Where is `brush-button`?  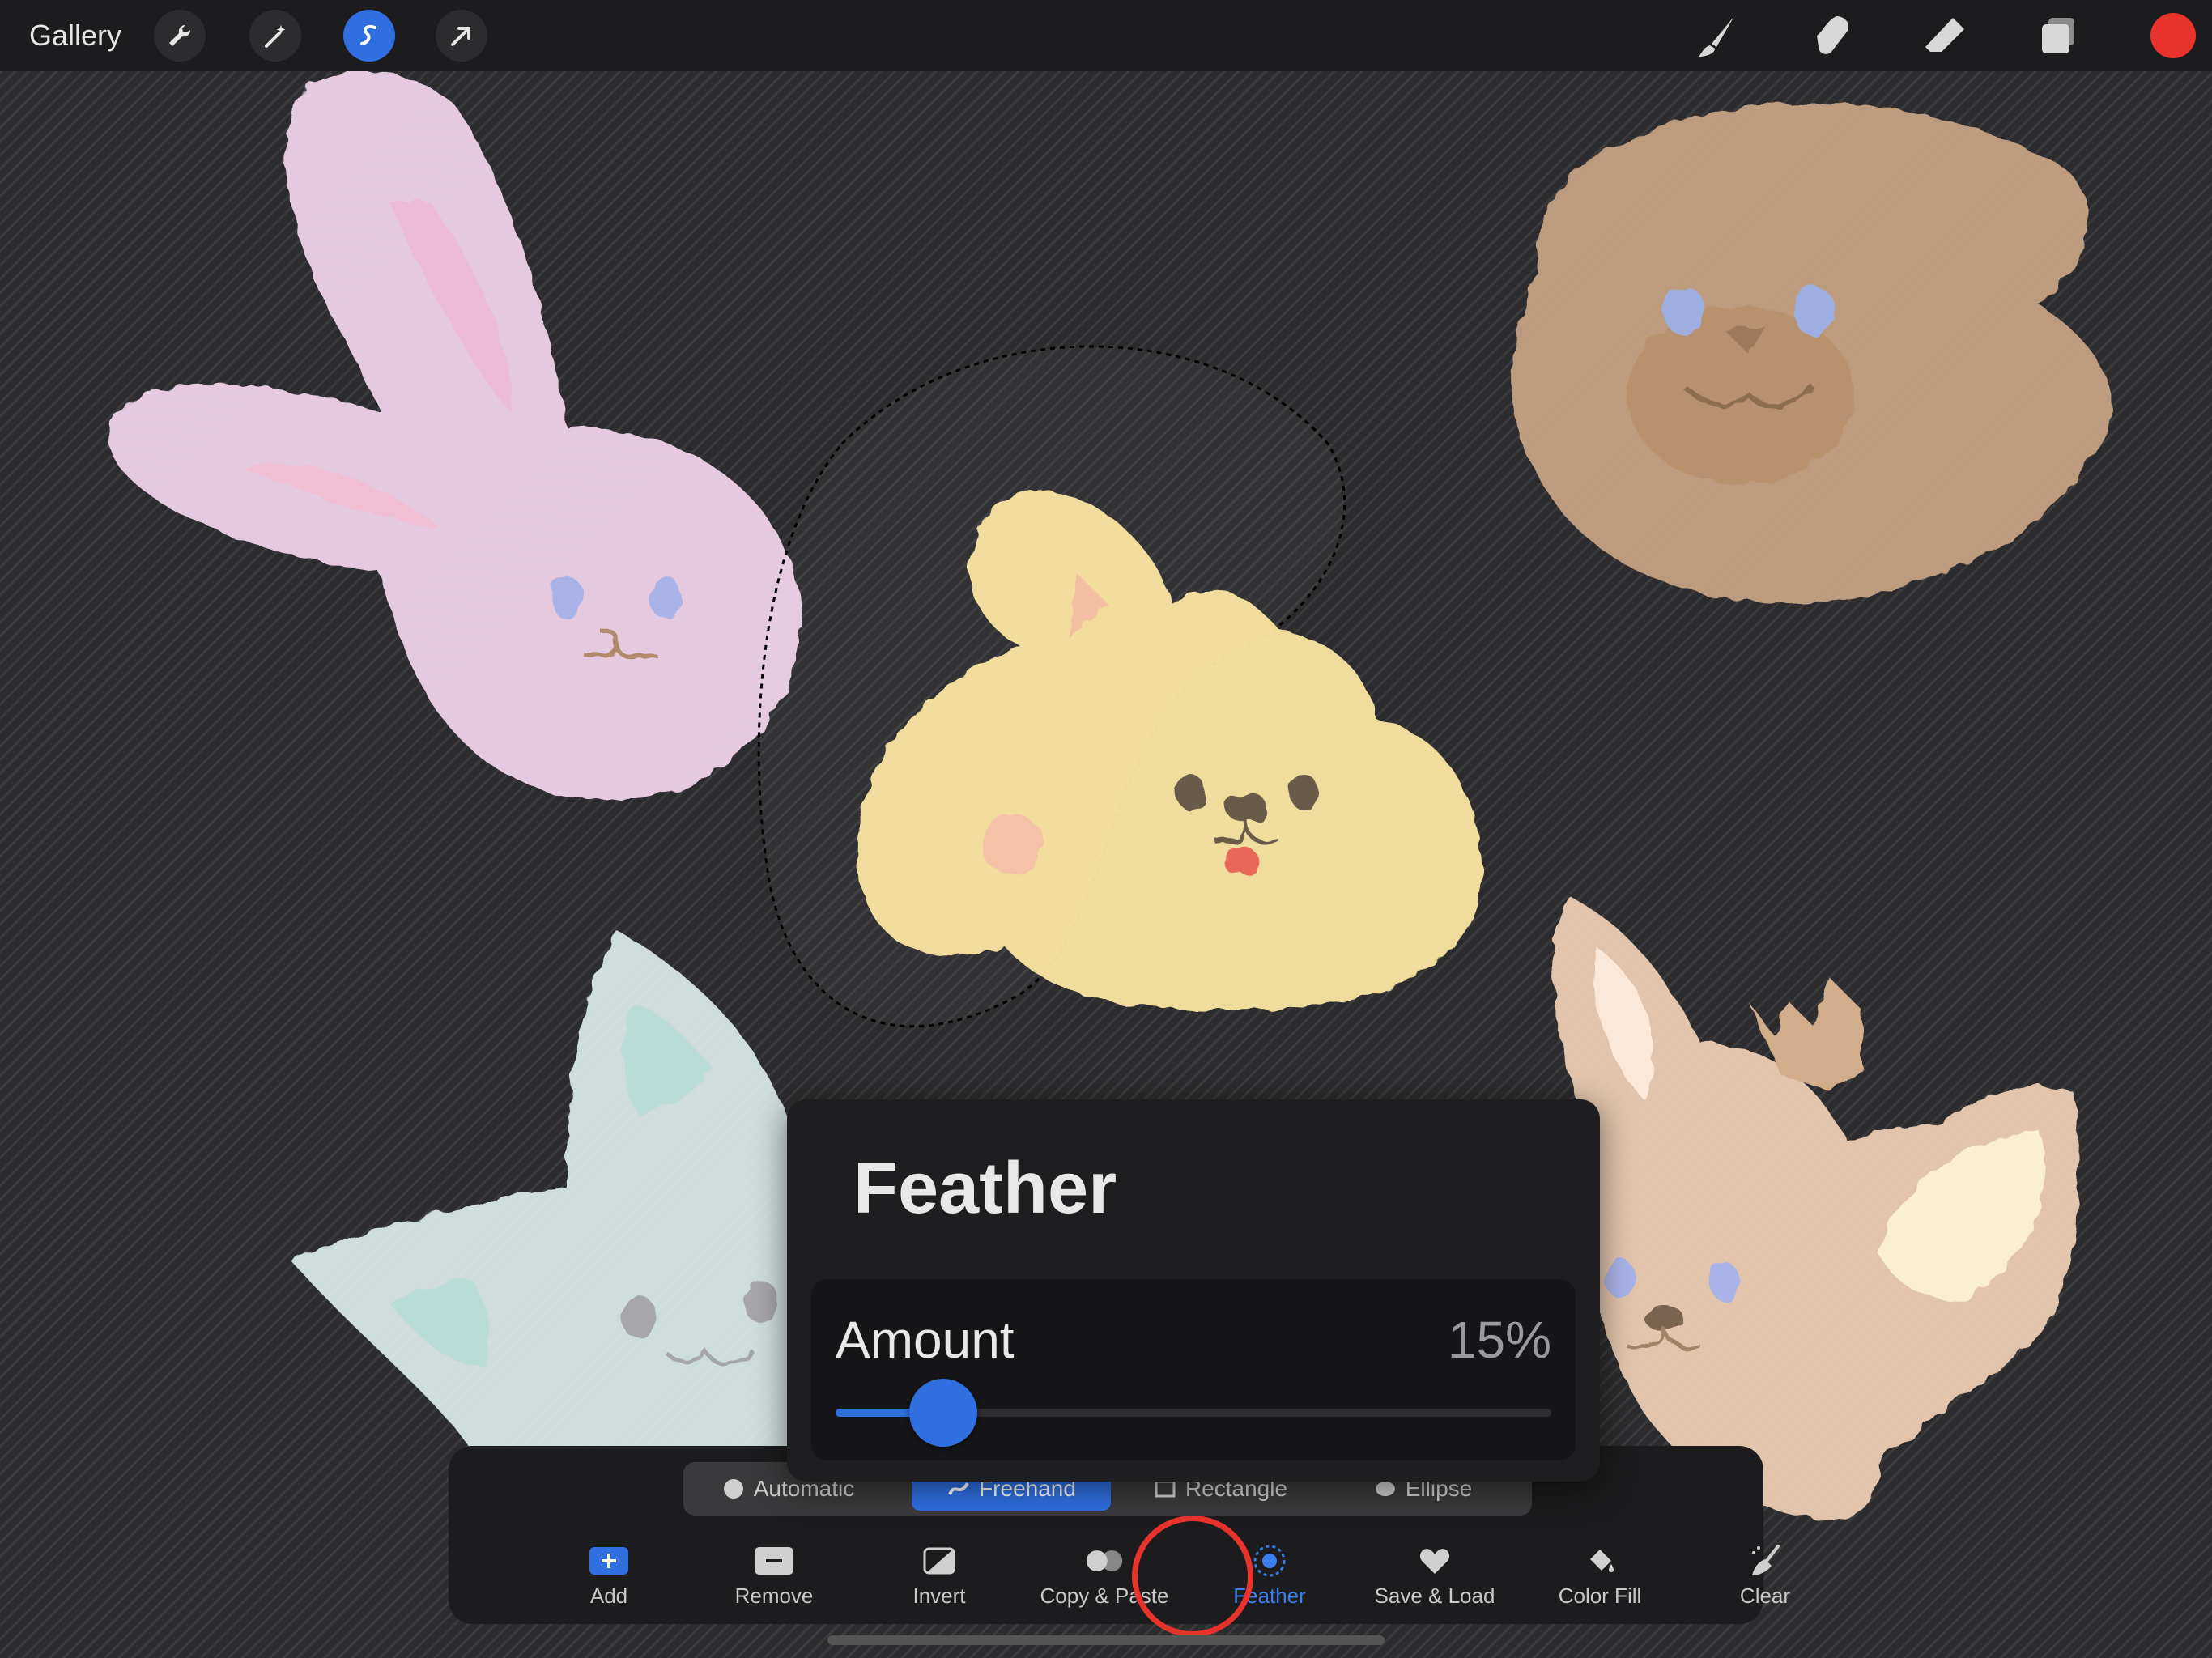 brush-button is located at coordinates (1719, 35).